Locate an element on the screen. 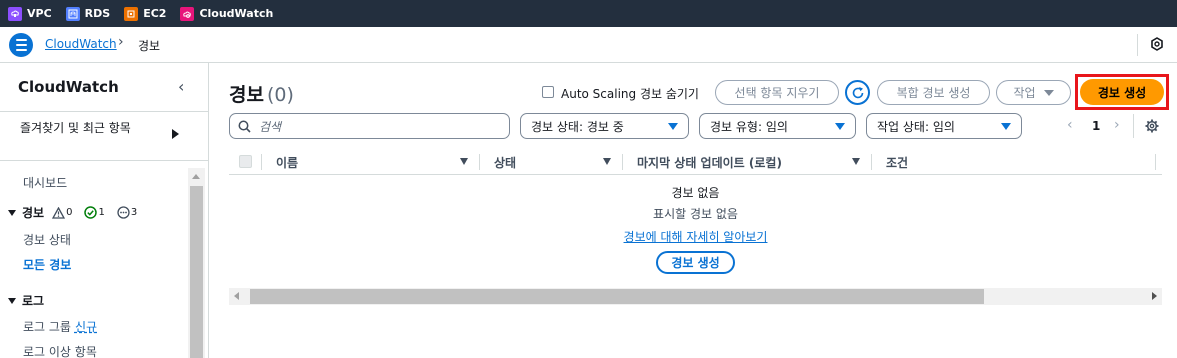  check-circle-icon is located at coordinates (91, 212).